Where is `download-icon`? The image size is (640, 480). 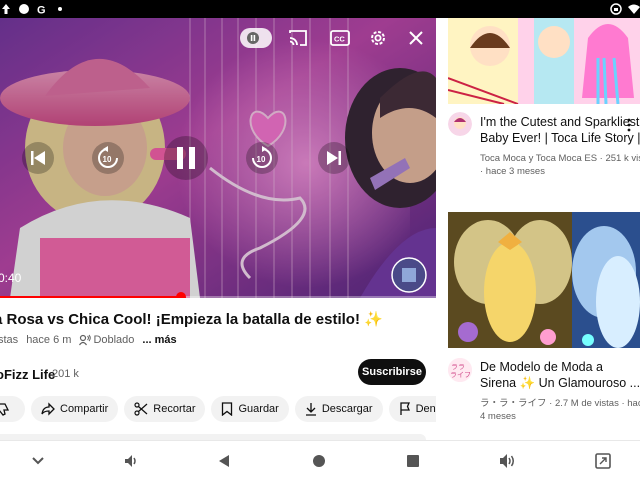
download-icon is located at coordinates (310, 409).